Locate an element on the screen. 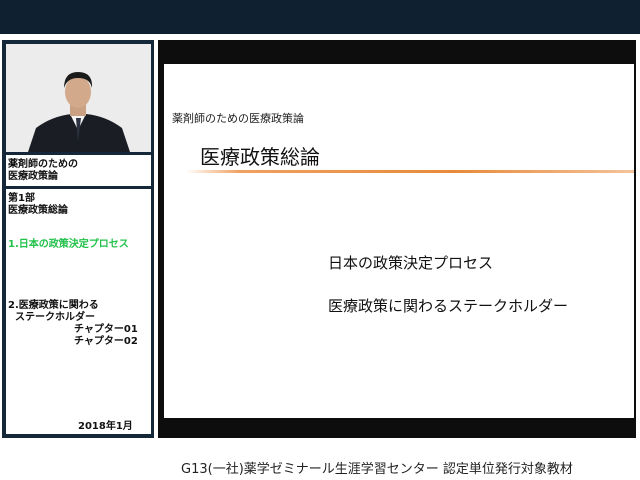 This screenshot has width=640, height=480. toc-chapter-01: チャプター01 is located at coordinates (106, 330).